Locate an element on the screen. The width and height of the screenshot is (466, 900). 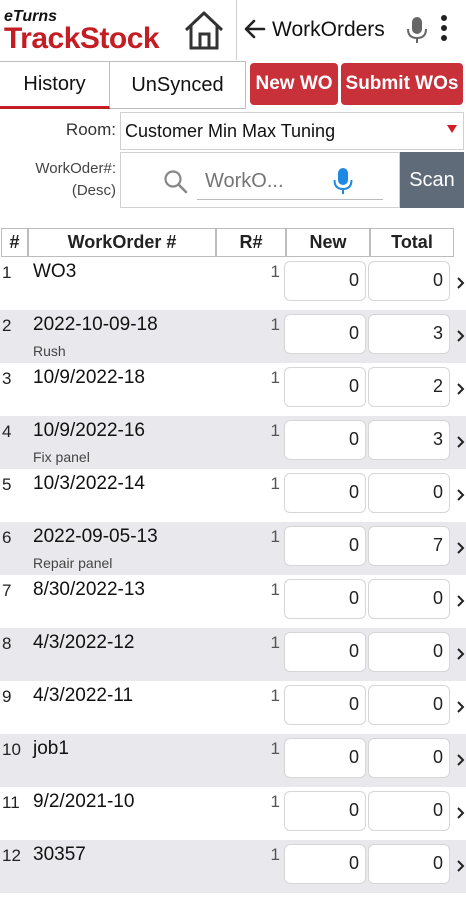
column-header-total: Total is located at coordinates (412, 242).